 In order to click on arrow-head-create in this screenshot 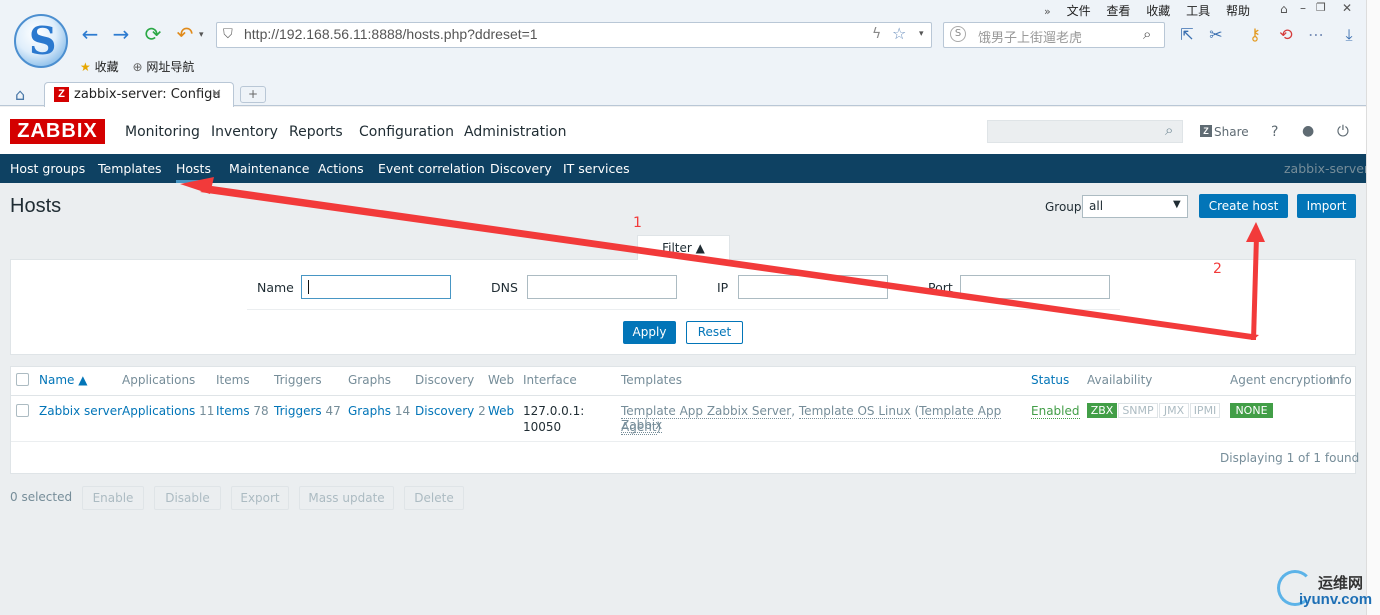, I will do `click(1255, 232)`.